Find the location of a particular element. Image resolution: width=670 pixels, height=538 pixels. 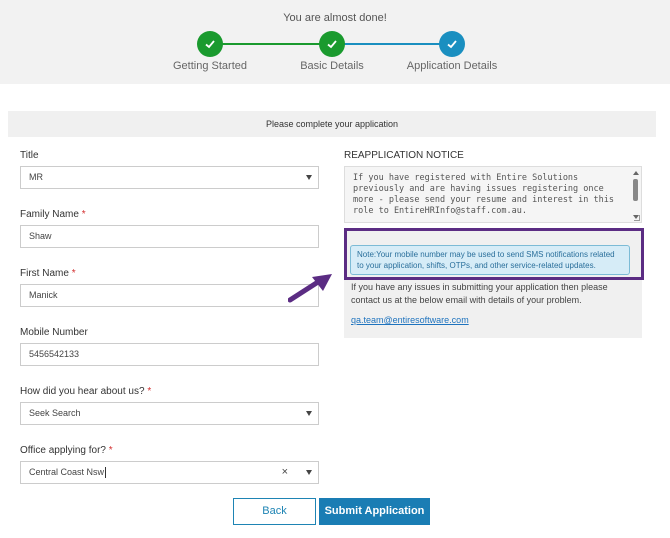

clear-icon: × is located at coordinates (285, 472).